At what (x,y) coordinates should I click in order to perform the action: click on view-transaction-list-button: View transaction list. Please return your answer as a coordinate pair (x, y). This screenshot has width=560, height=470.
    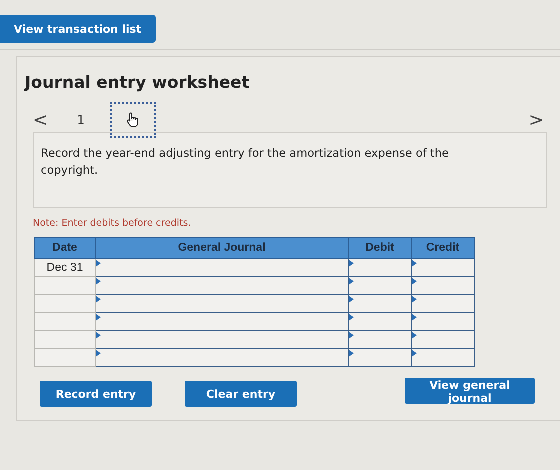
    Looking at the image, I should click on (78, 29).